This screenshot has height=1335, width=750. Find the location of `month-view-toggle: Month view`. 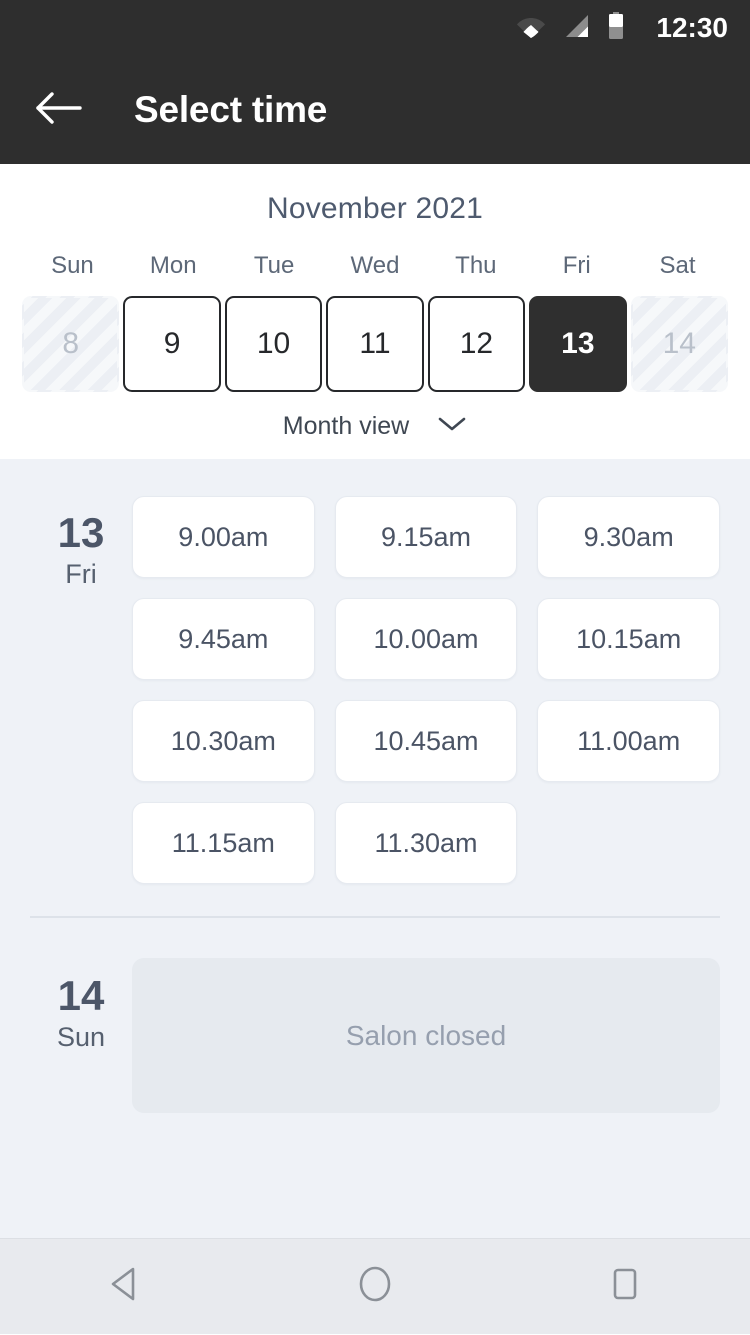

month-view-toggle: Month view is located at coordinates (375, 426).